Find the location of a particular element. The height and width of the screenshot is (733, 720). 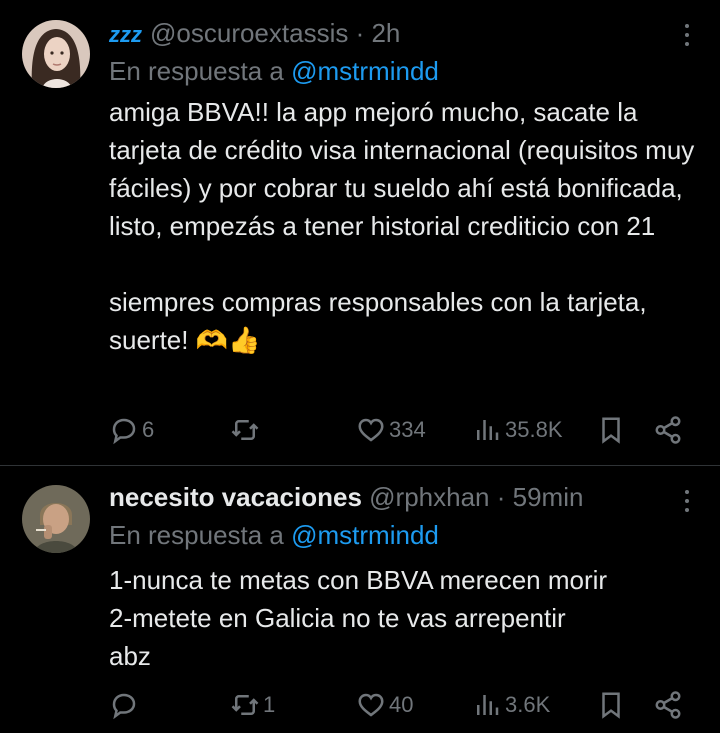

like-button: 40 is located at coordinates (384, 705).